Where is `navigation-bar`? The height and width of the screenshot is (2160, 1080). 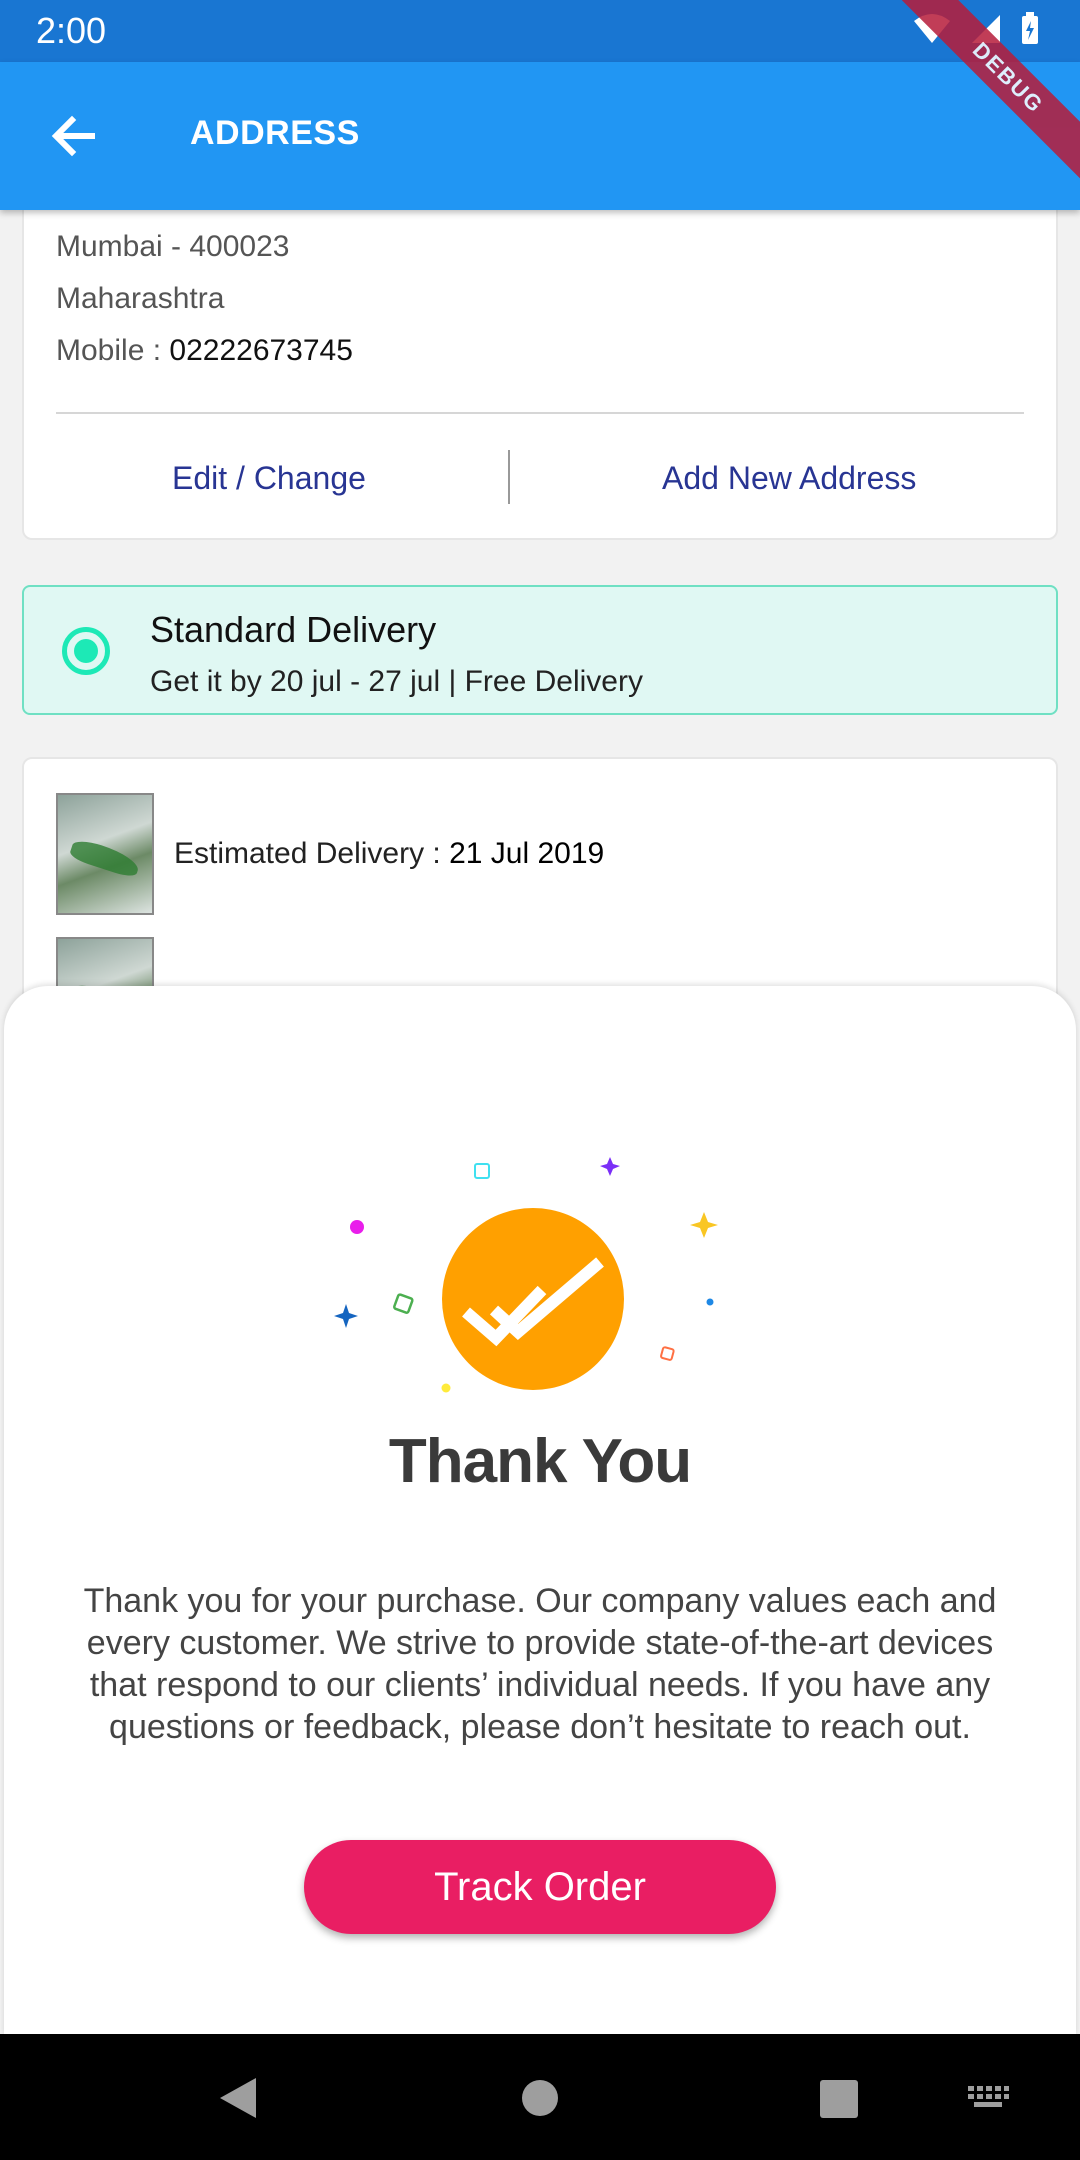
navigation-bar is located at coordinates (540, 2097).